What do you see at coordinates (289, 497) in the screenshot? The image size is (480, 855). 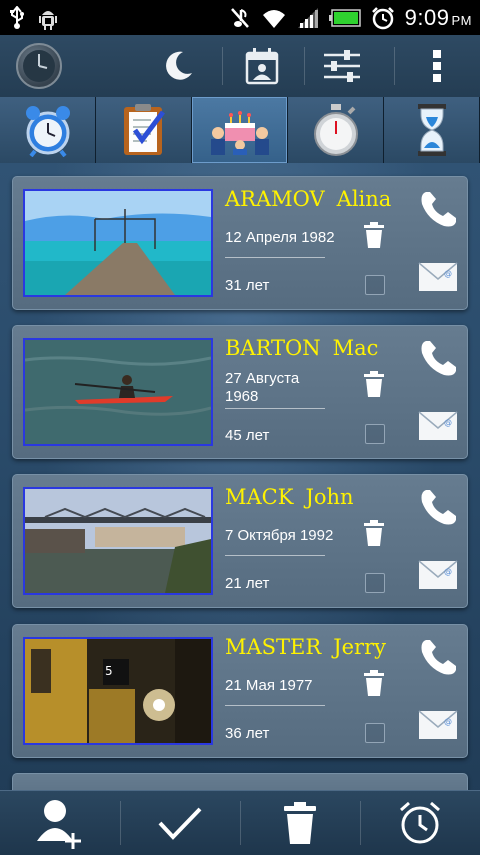 I see `contact-name: MACK John` at bounding box center [289, 497].